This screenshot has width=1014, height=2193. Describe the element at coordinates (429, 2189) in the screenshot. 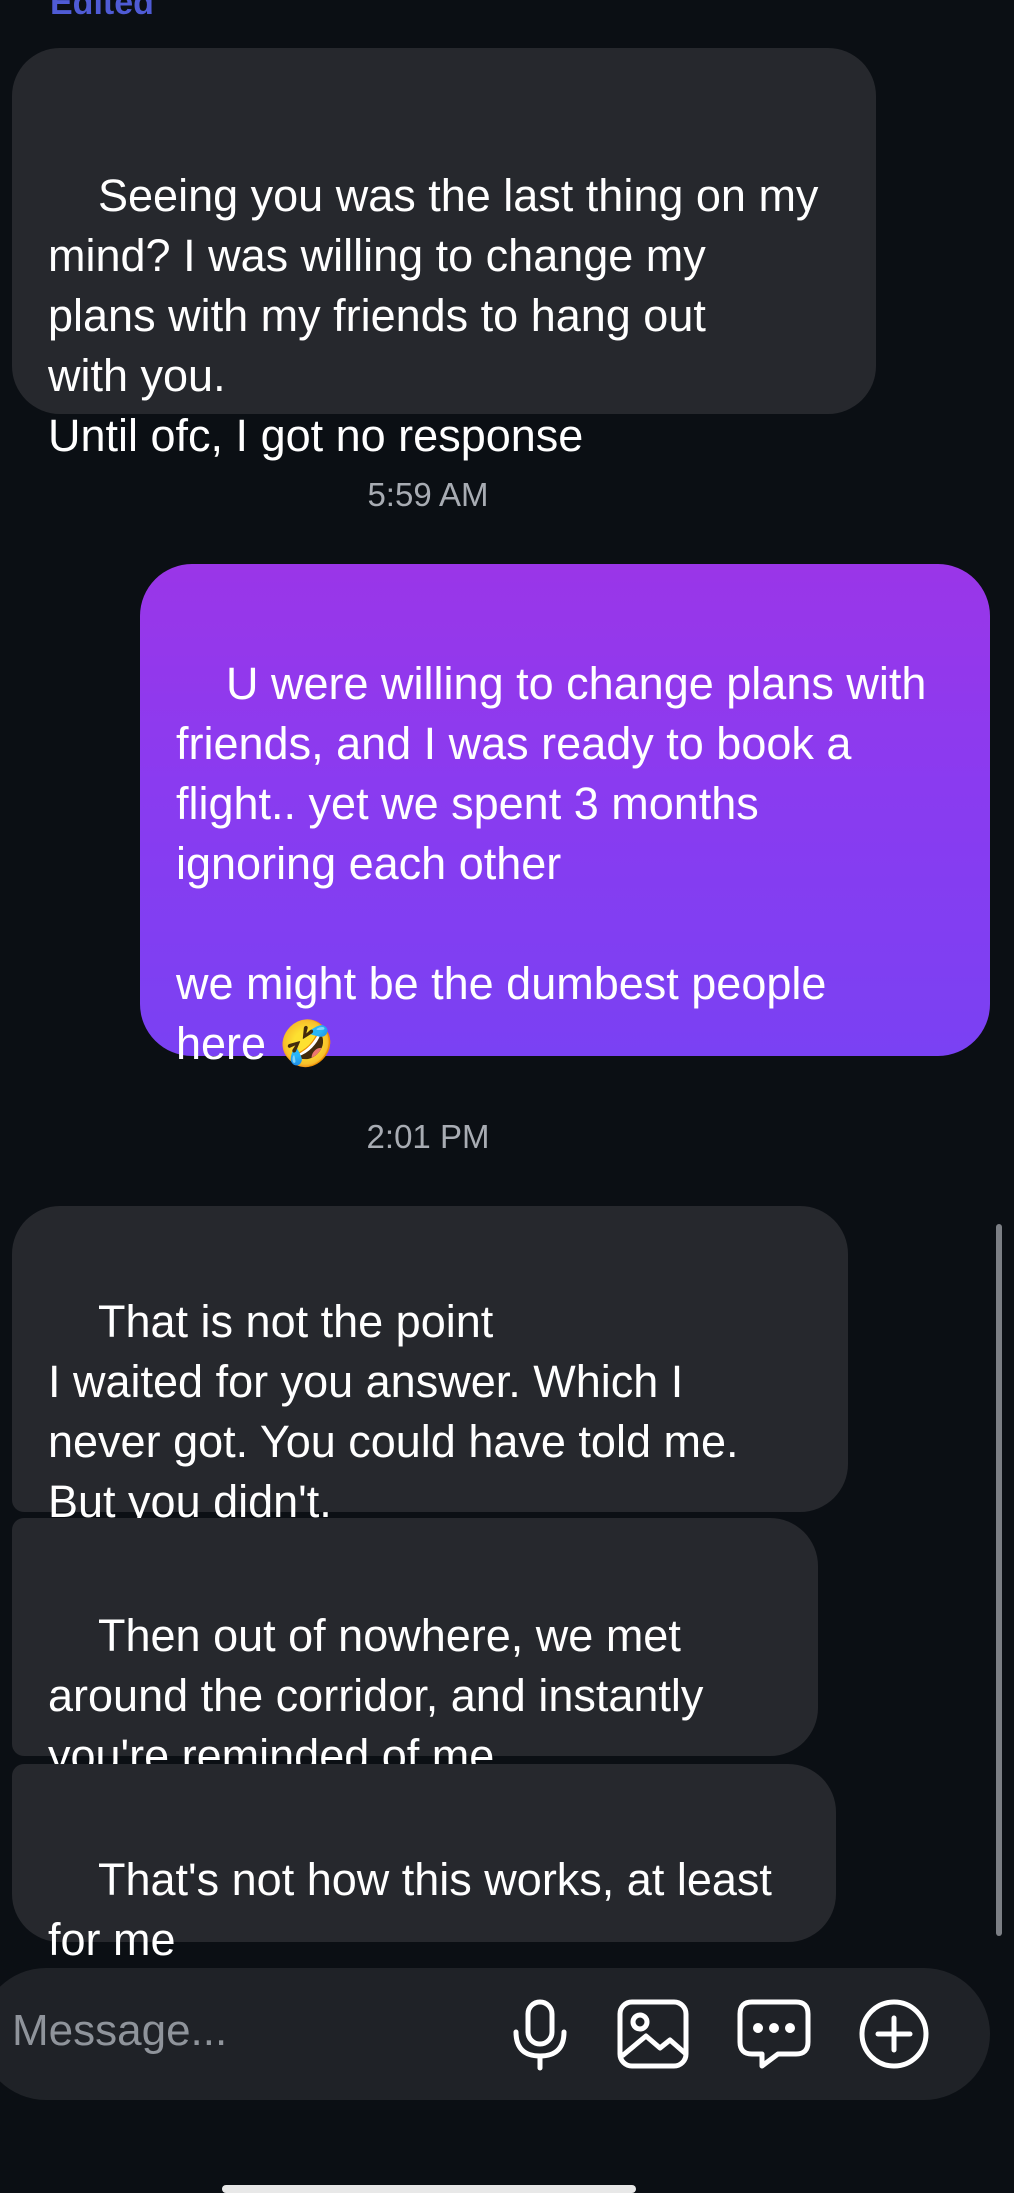

I see `home-indicator` at that location.